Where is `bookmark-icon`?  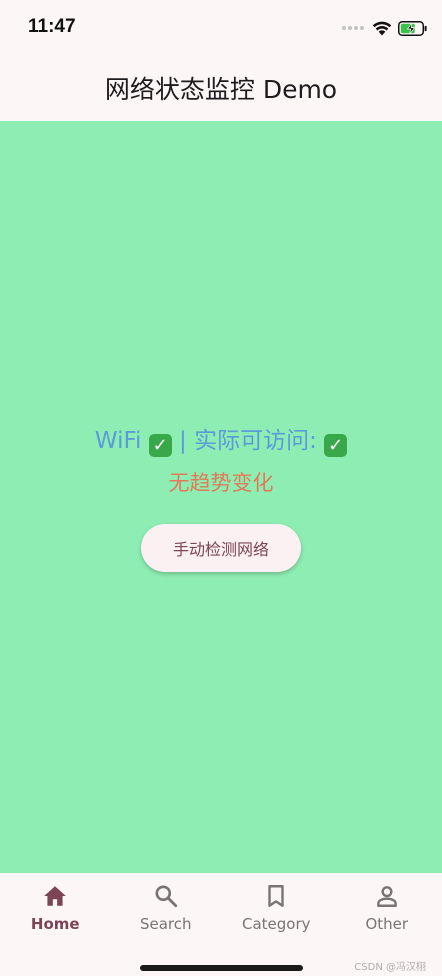 bookmark-icon is located at coordinates (276, 896).